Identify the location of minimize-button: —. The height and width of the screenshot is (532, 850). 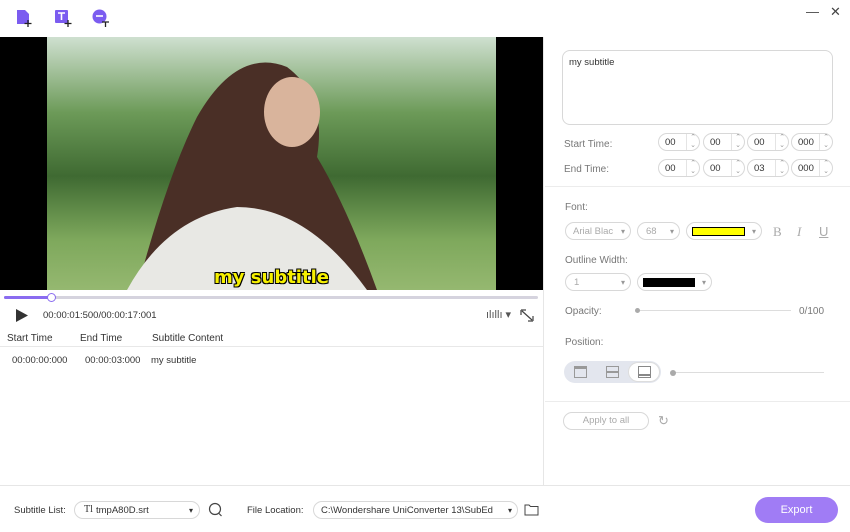
(812, 11).